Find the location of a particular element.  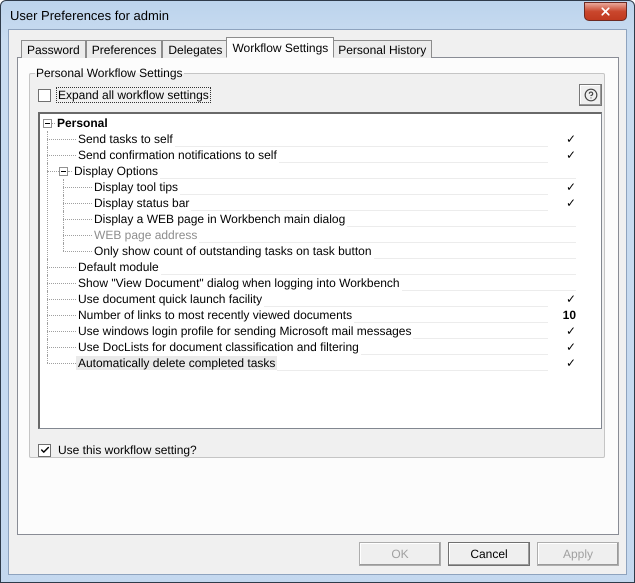

check-icon is located at coordinates (45, 450).